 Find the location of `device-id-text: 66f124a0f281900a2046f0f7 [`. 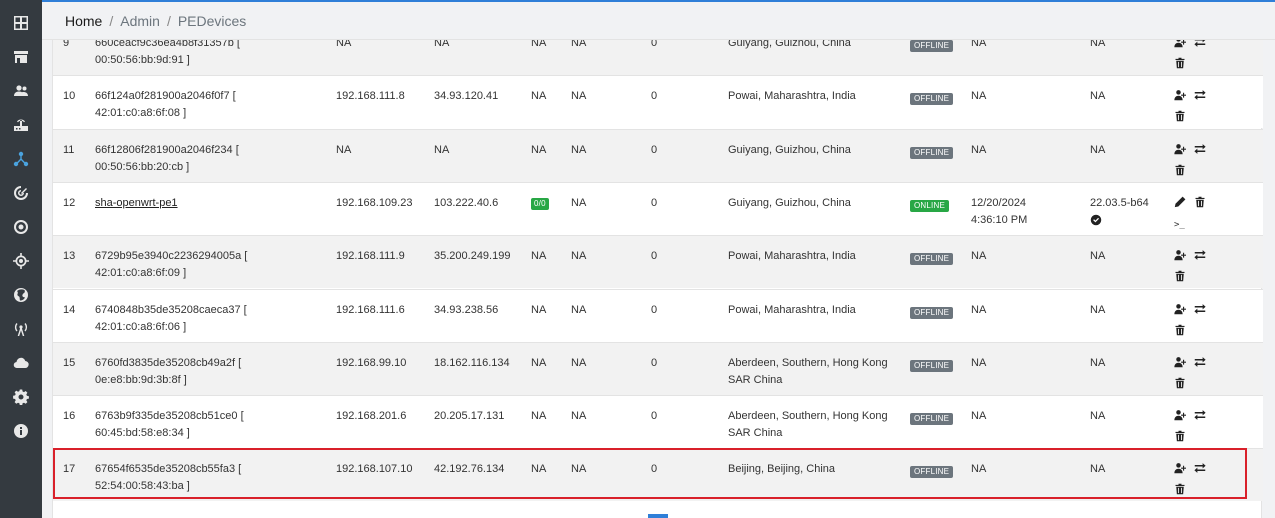

device-id-text: 66f124a0f281900a2046f0f7 [ is located at coordinates (165, 96).